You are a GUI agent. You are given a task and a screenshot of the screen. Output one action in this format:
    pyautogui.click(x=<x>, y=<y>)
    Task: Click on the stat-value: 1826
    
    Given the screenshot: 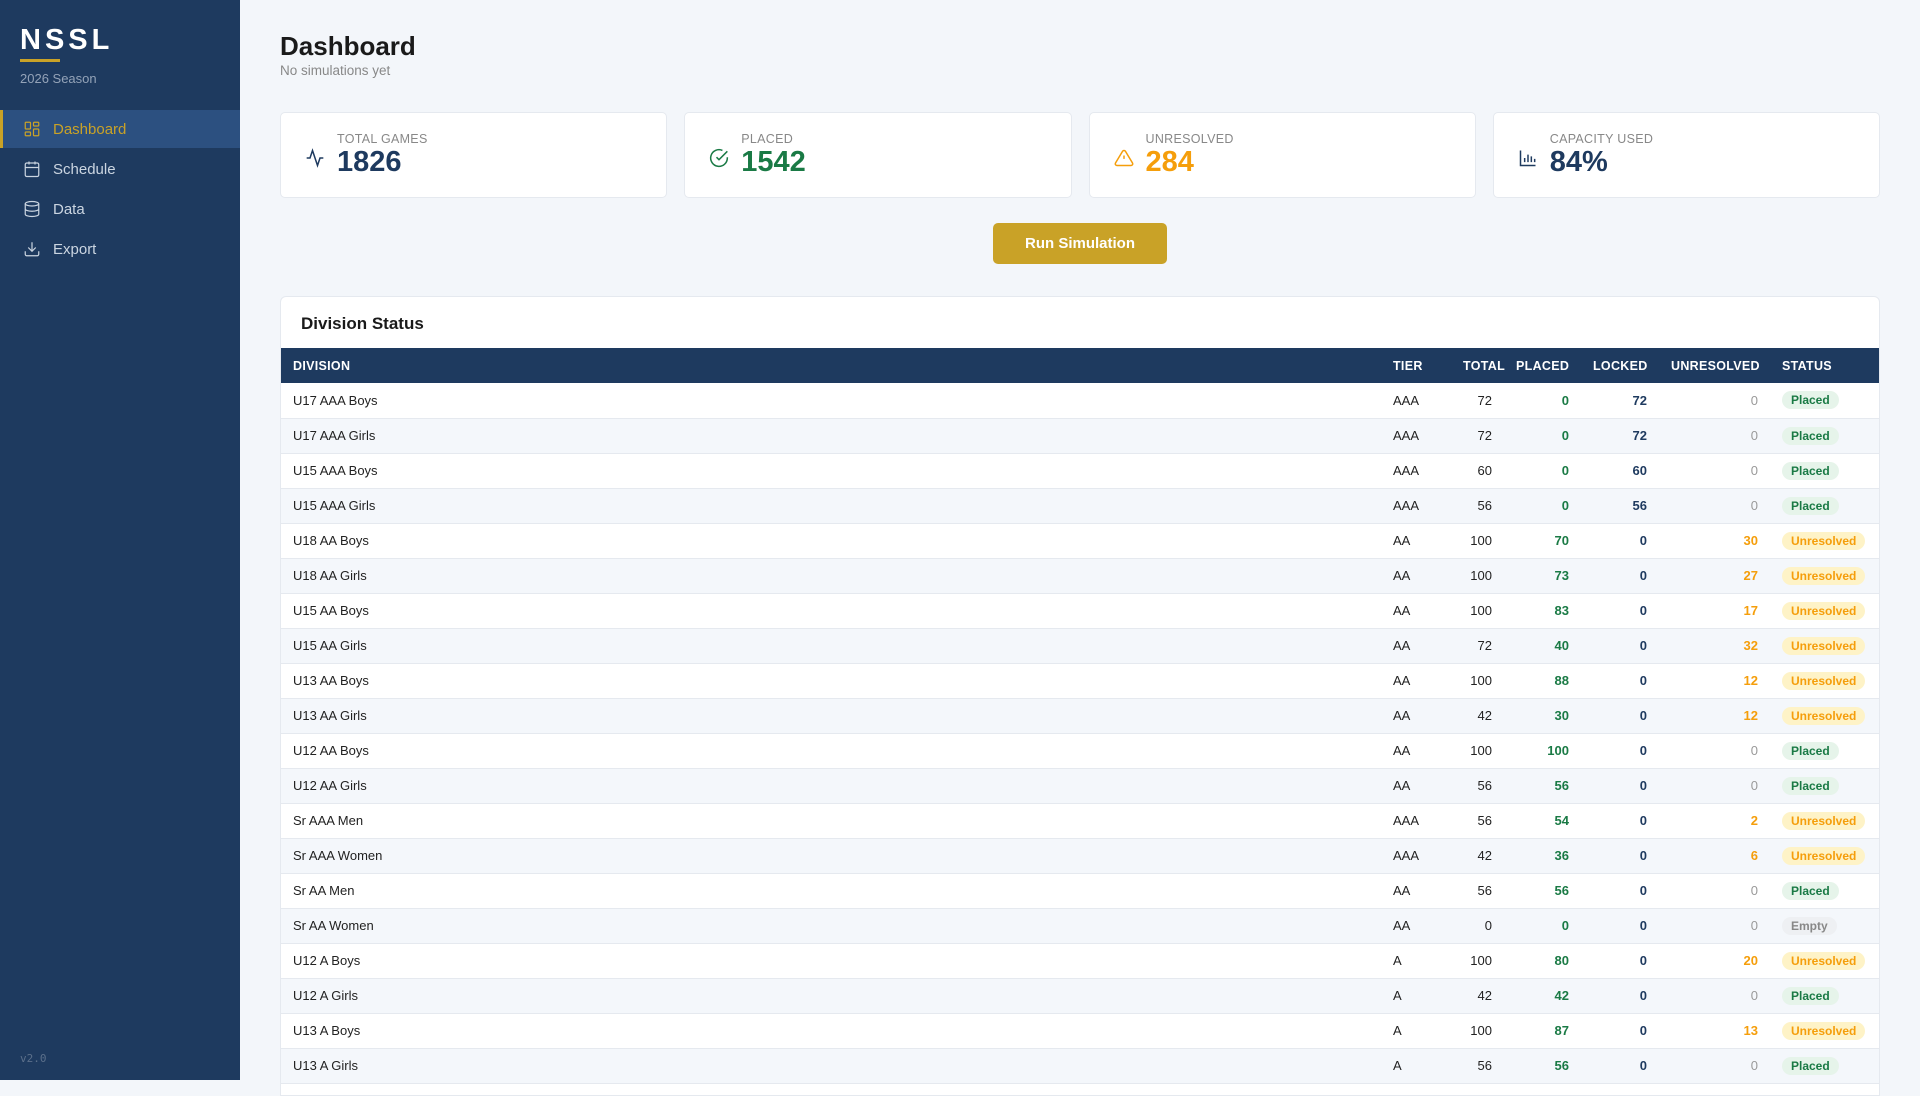 What is the action you would take?
    pyautogui.click(x=369, y=162)
    